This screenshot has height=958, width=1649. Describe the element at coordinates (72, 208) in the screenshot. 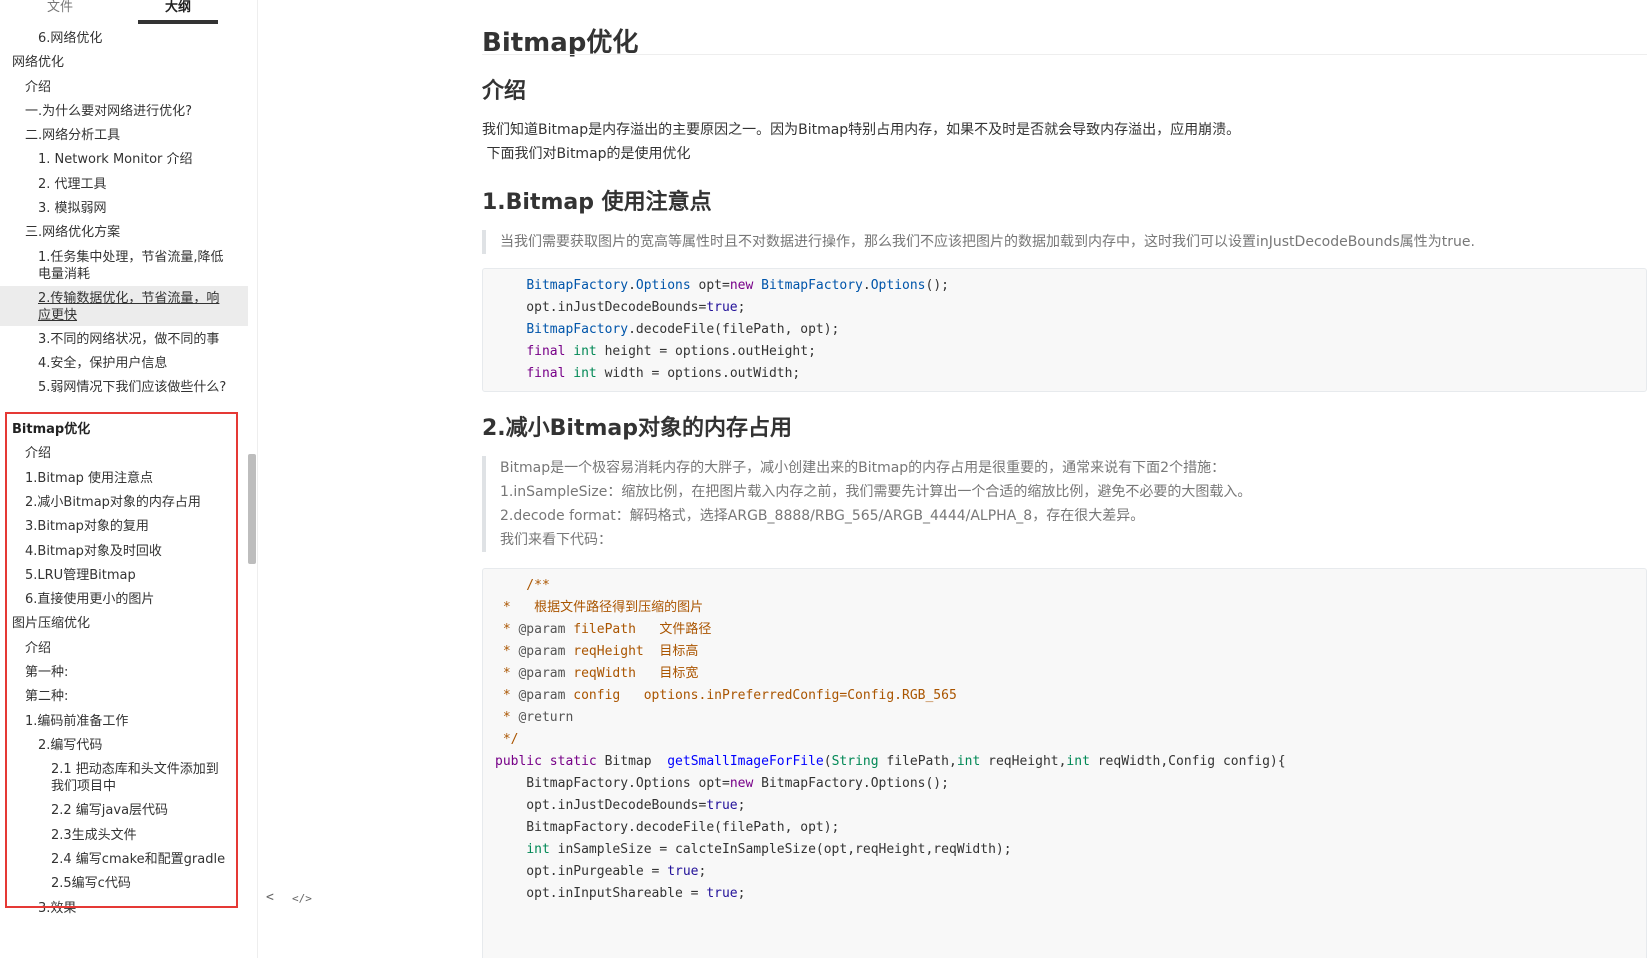

I see `outline-item: 3. 模拟弱网` at that location.